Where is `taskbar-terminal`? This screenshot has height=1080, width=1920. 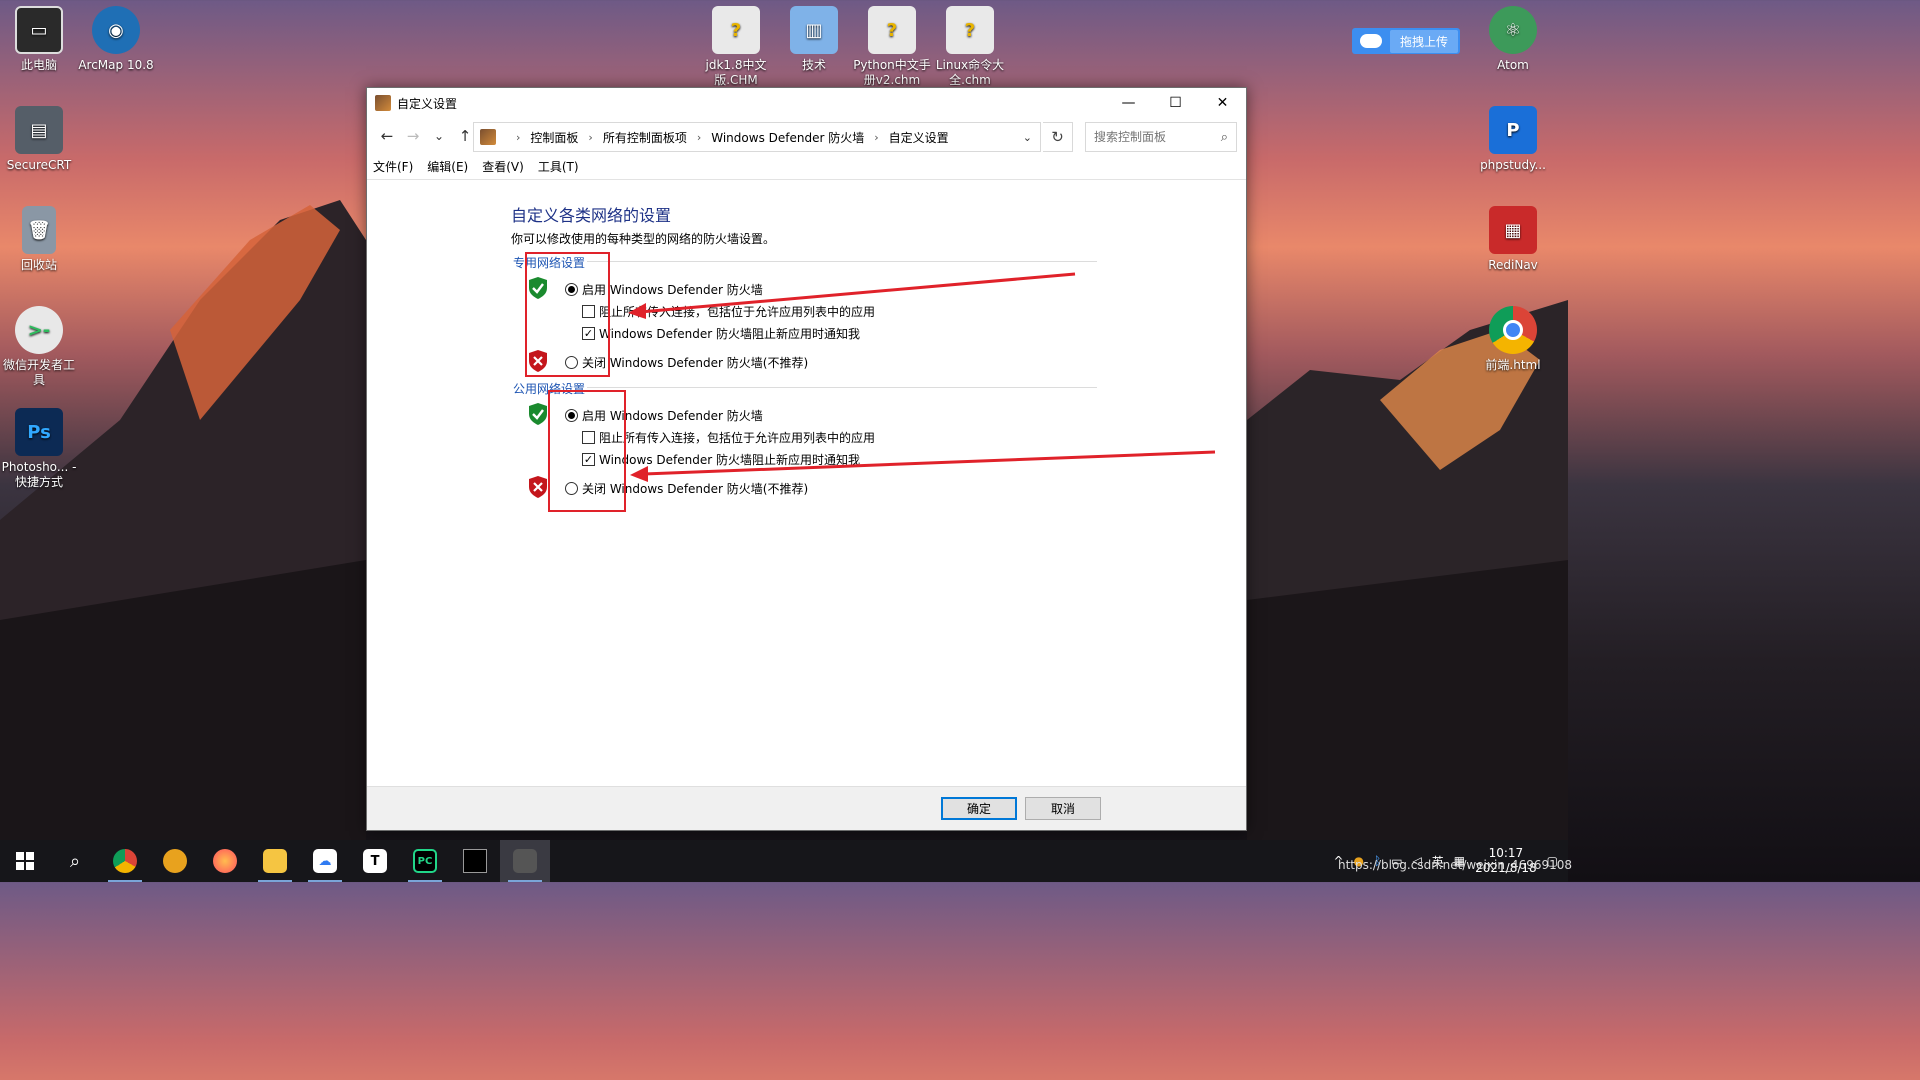 taskbar-terminal is located at coordinates (475, 861).